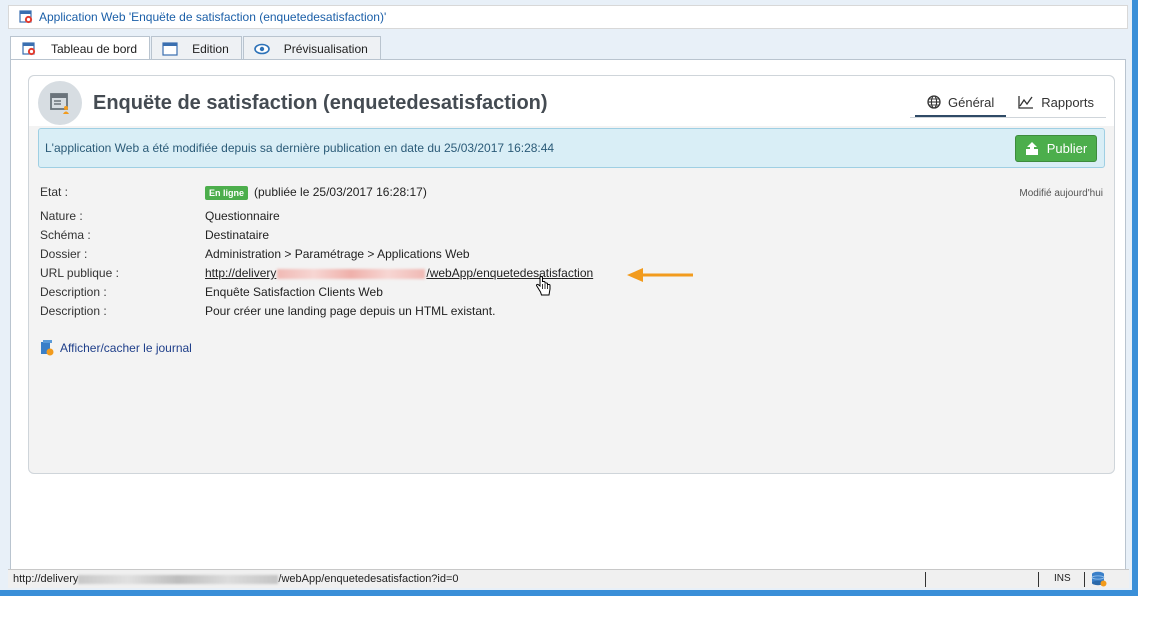 The image size is (1151, 620). Describe the element at coordinates (227, 192) in the screenshot. I see `status-badge: En ligne` at that location.